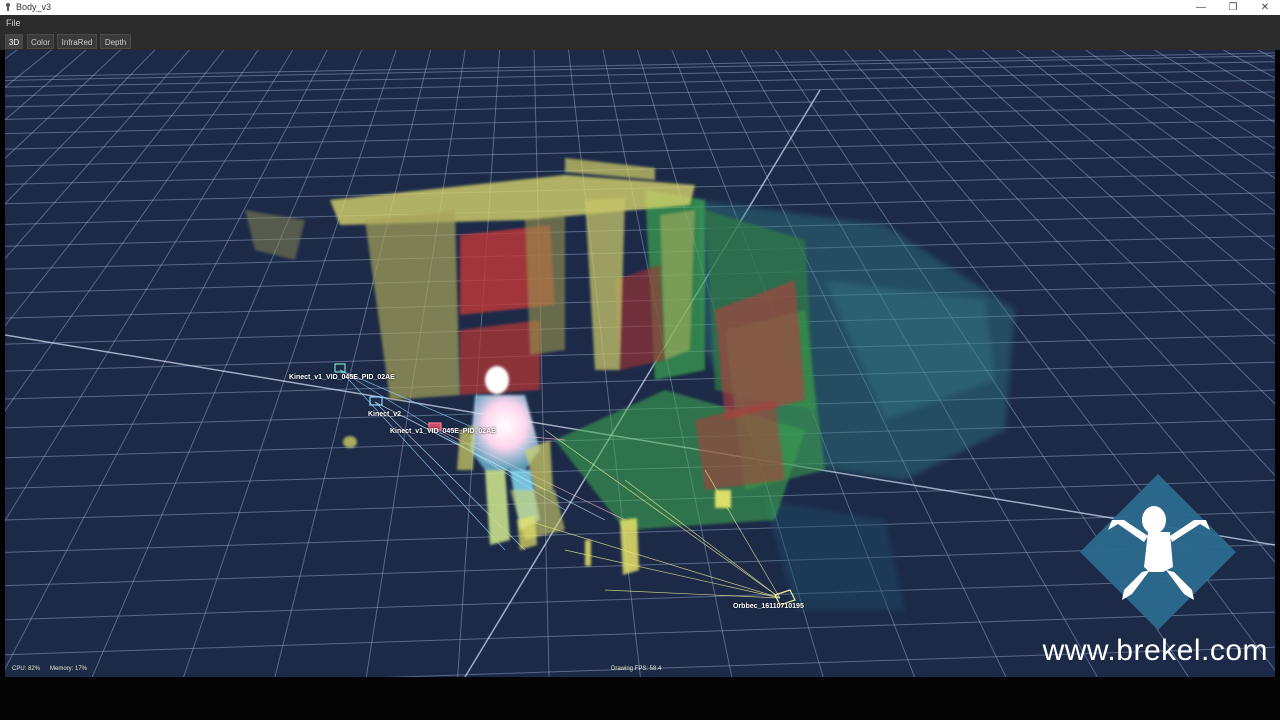  Describe the element at coordinates (14, 41) in the screenshot. I see `tab-3d: 3D` at that location.